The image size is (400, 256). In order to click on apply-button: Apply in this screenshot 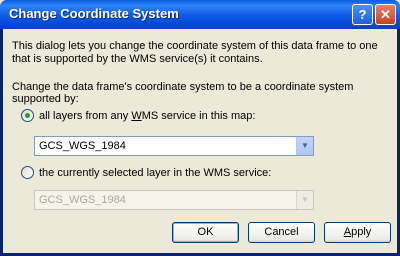, I will do `click(357, 232)`.